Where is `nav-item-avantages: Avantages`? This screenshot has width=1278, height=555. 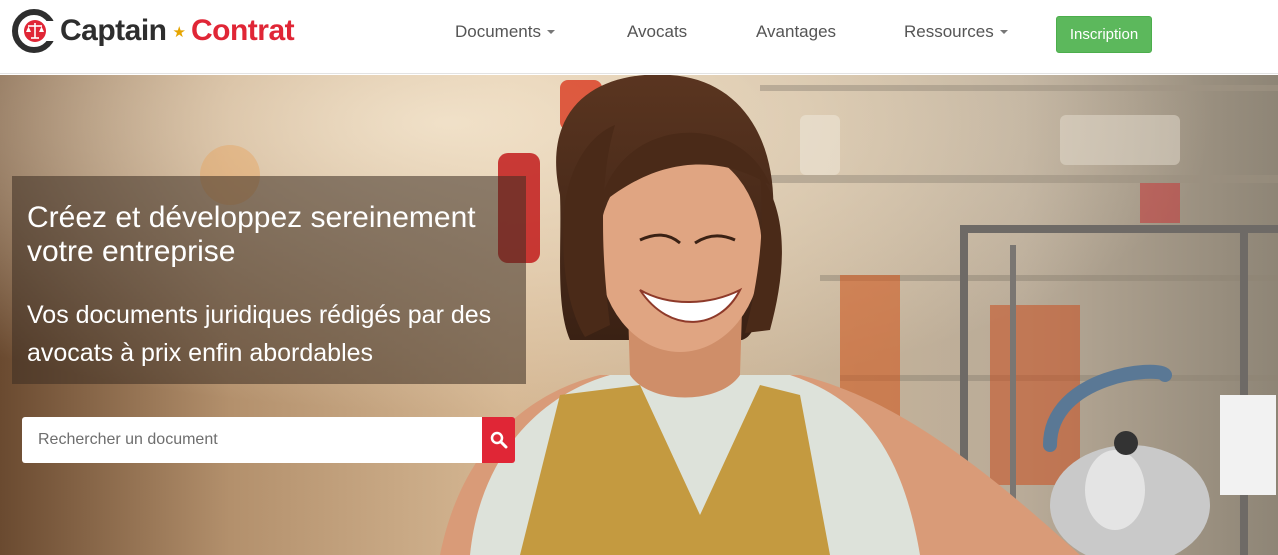
nav-item-avantages: Avantages is located at coordinates (796, 32).